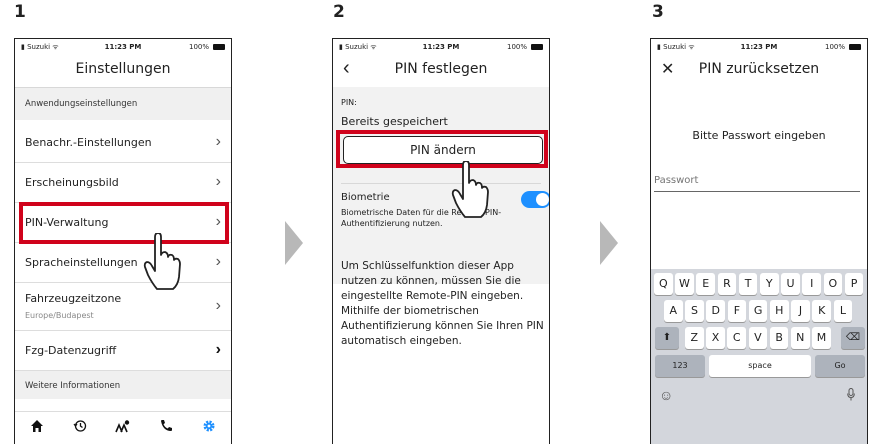 This screenshot has width=882, height=444. I want to click on map-icon, so click(123, 428).